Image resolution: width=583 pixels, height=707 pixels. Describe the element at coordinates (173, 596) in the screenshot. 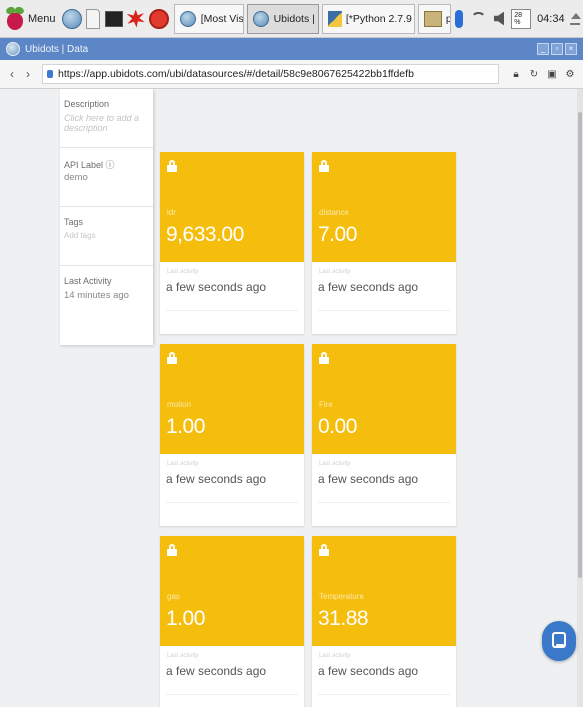

I see `variable-name: gas` at that location.